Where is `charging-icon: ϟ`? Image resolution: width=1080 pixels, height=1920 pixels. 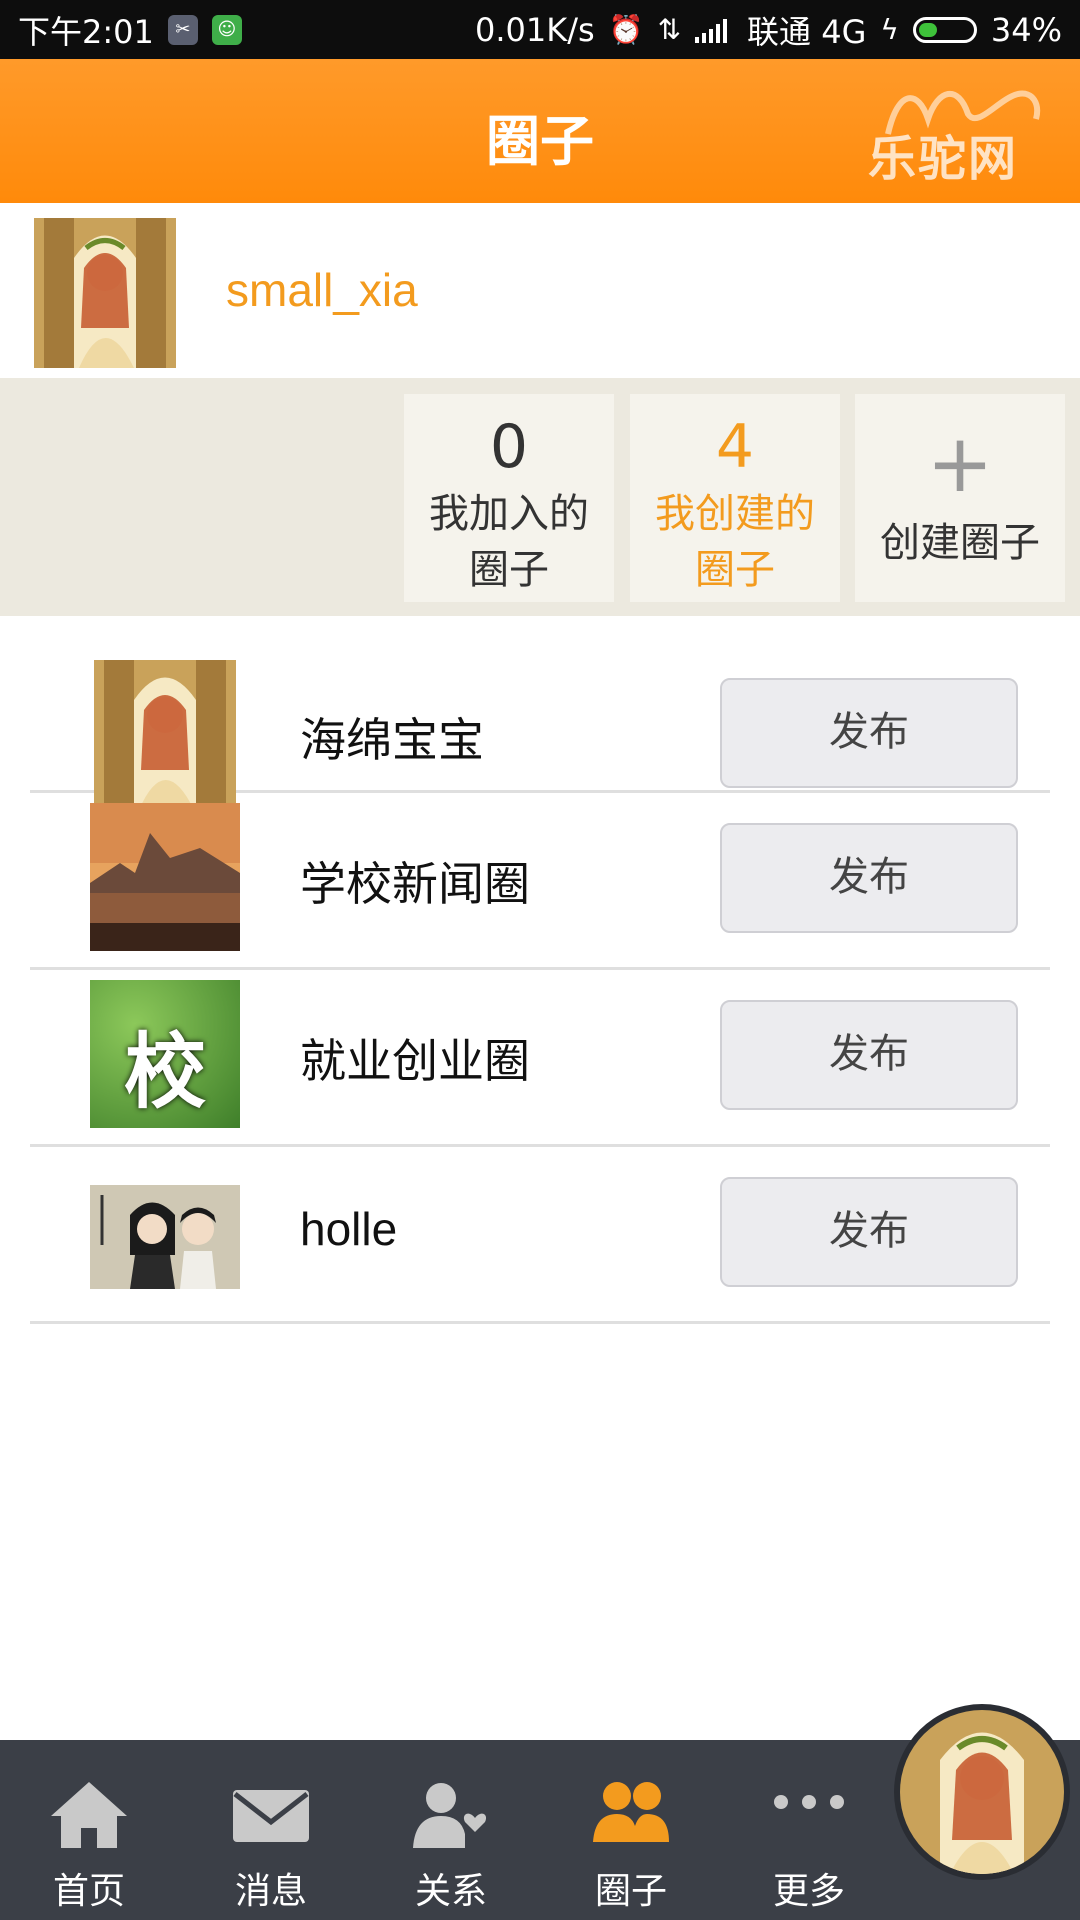 charging-icon: ϟ is located at coordinates (889, 29).